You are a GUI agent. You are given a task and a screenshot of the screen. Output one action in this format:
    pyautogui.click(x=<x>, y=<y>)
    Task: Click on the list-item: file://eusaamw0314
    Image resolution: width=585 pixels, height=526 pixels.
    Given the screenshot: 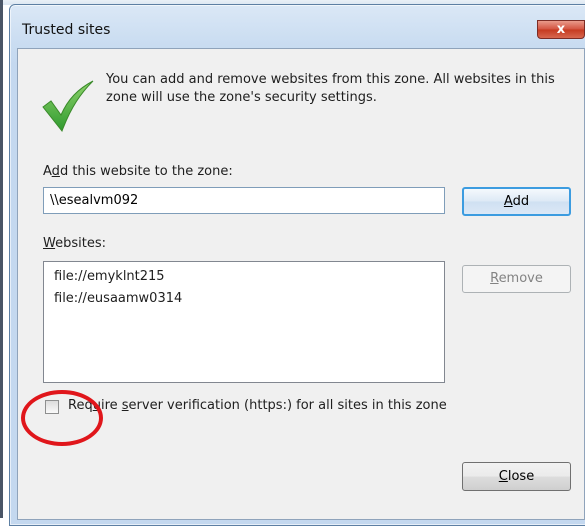 What is the action you would take?
    pyautogui.click(x=244, y=299)
    